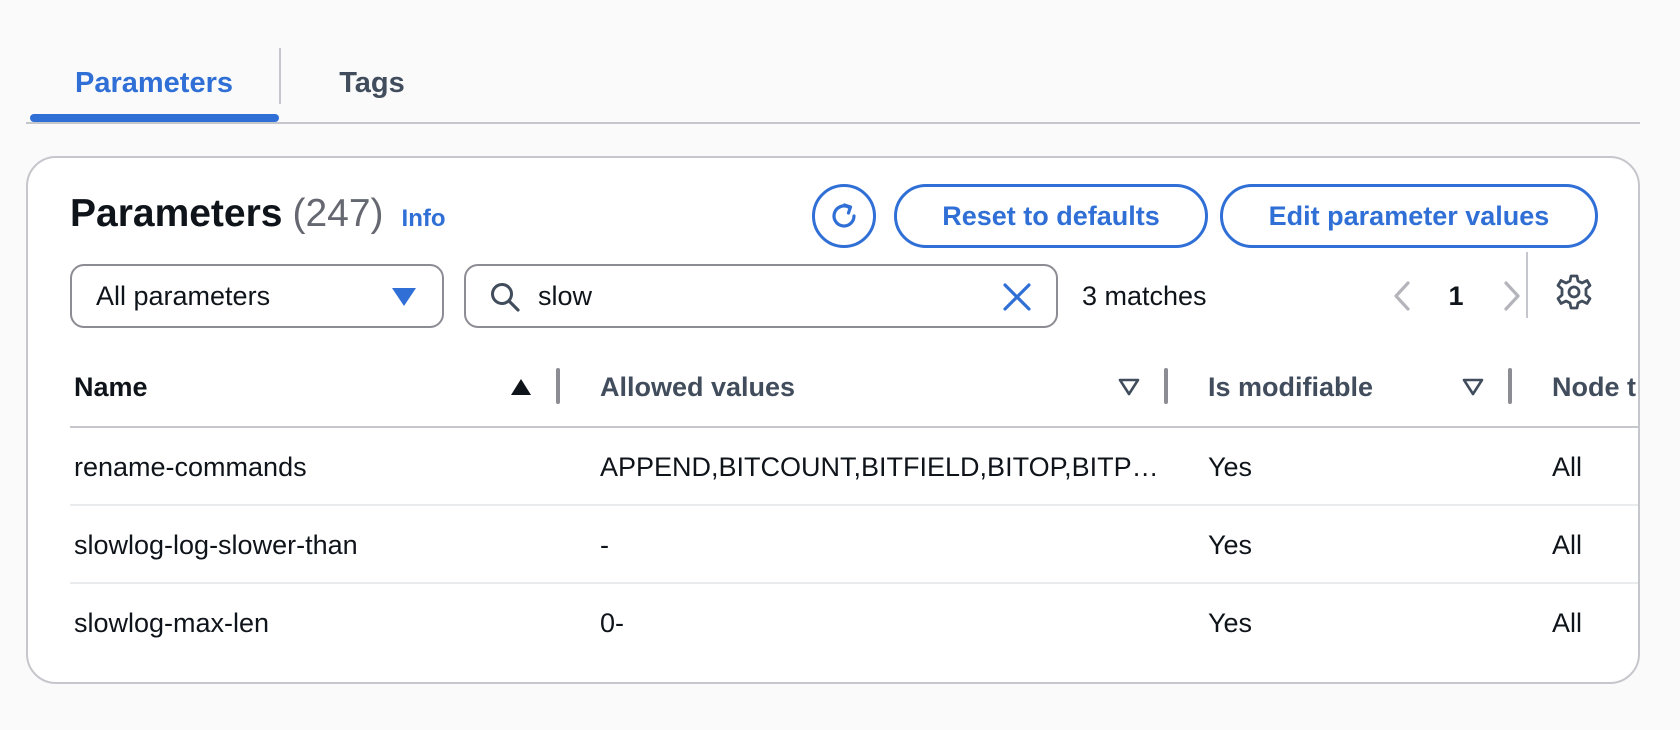 Image resolution: width=1680 pixels, height=730 pixels. What do you see at coordinates (1456, 296) in the screenshot?
I see `current-page: 1` at bounding box center [1456, 296].